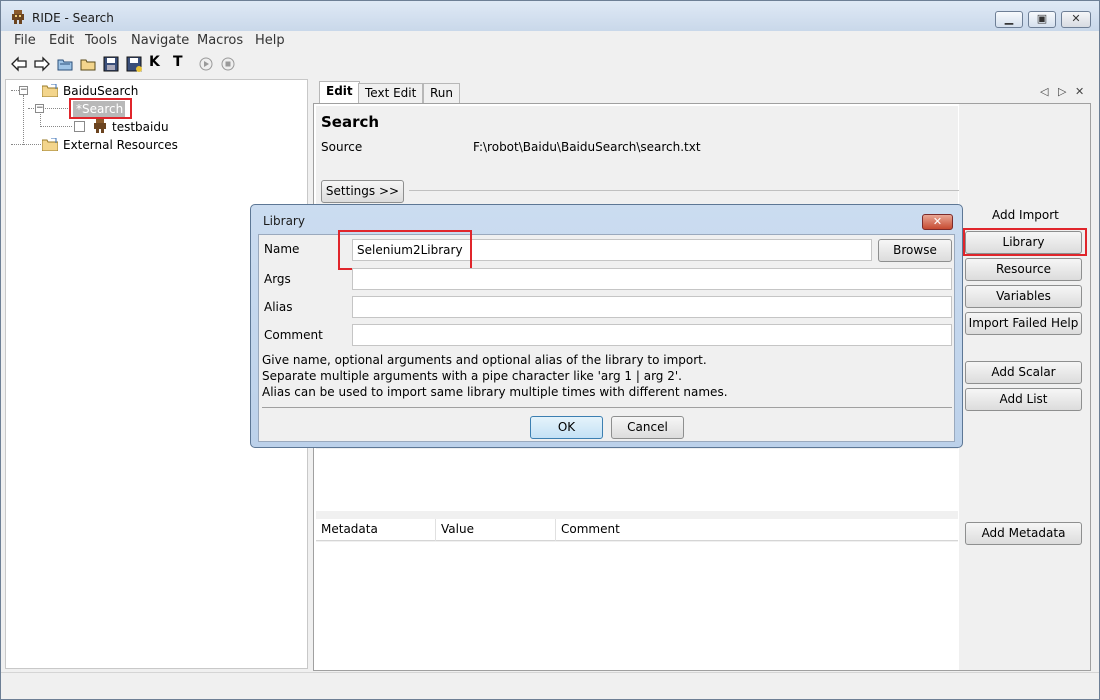 Image resolution: width=1100 pixels, height=700 pixels. Describe the element at coordinates (206, 64) in the screenshot. I see `run-icon` at that location.